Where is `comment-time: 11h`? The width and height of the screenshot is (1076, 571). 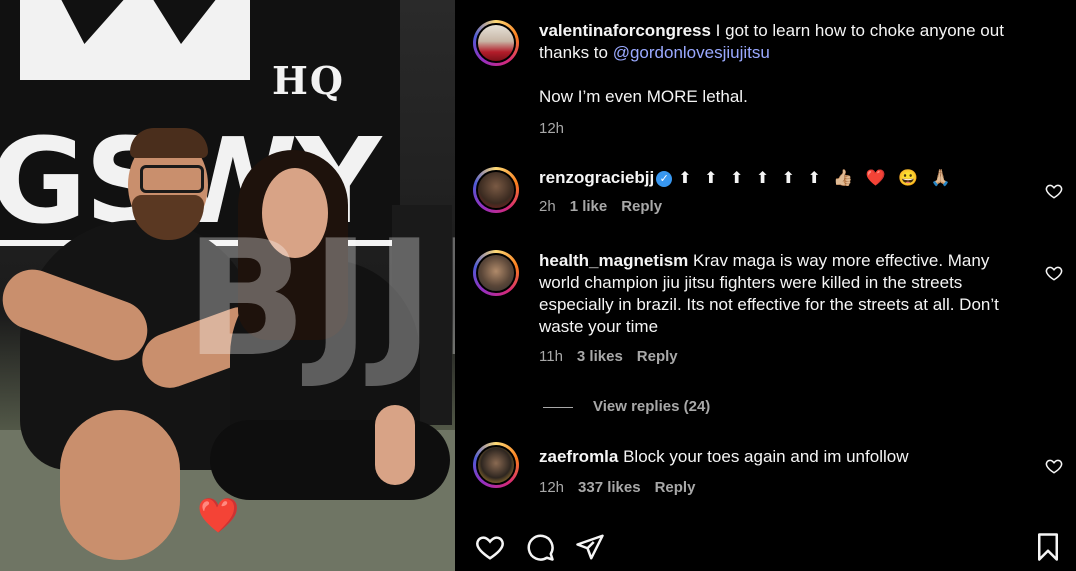 comment-time: 11h is located at coordinates (551, 356).